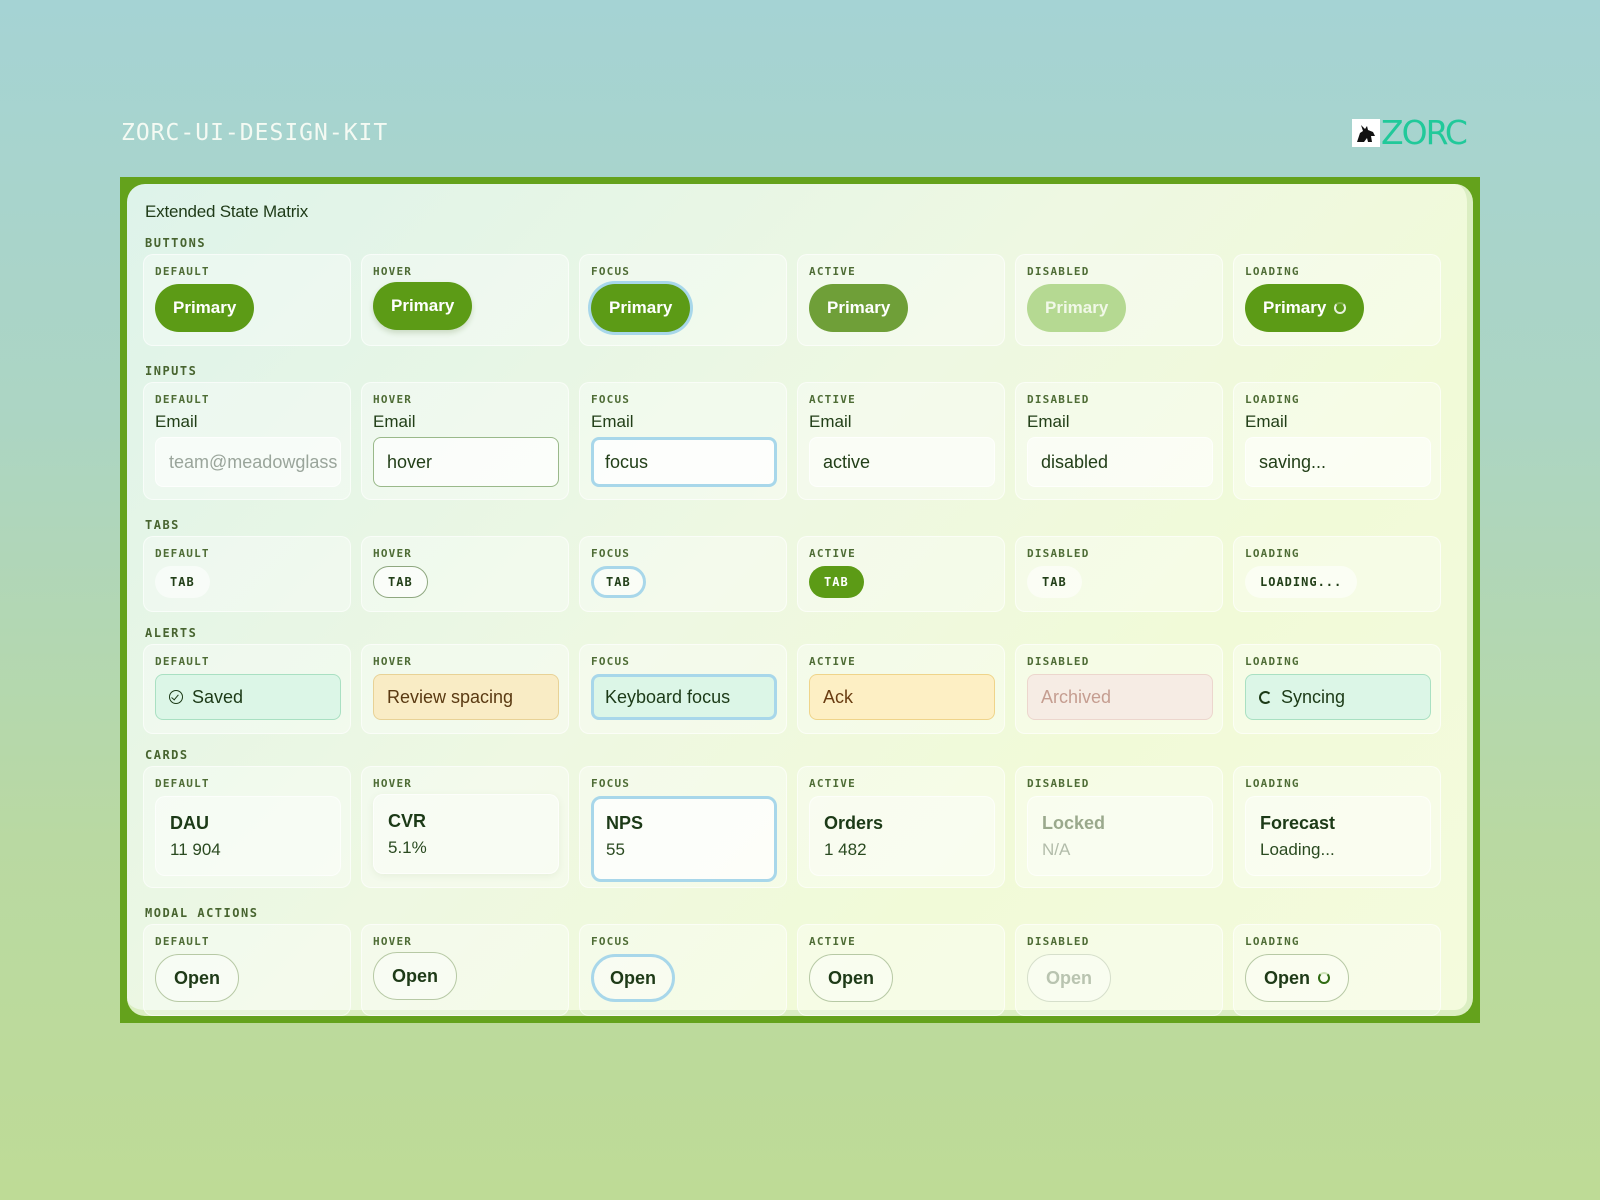  I want to click on open-modal-button-loading: Open, so click(1297, 978).